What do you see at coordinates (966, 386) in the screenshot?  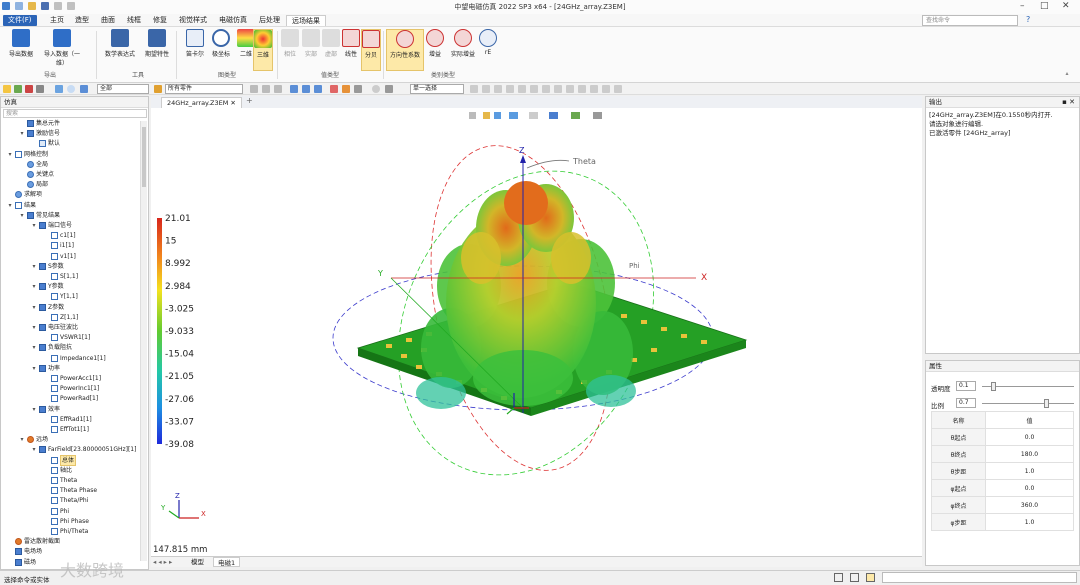 I see `transparency-input: 0.1` at bounding box center [966, 386].